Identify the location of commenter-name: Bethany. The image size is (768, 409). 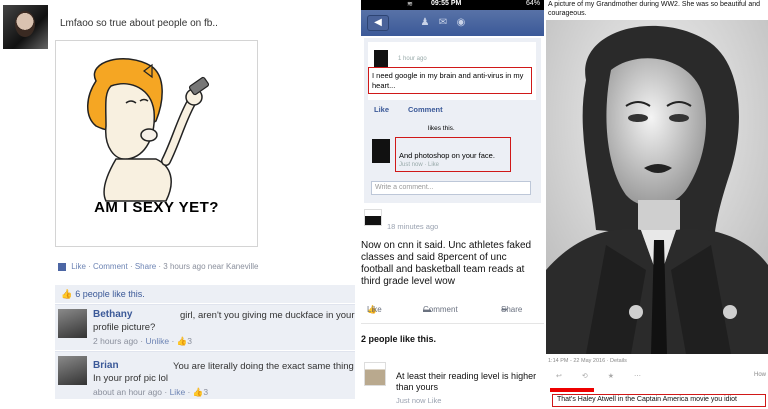
(112, 314).